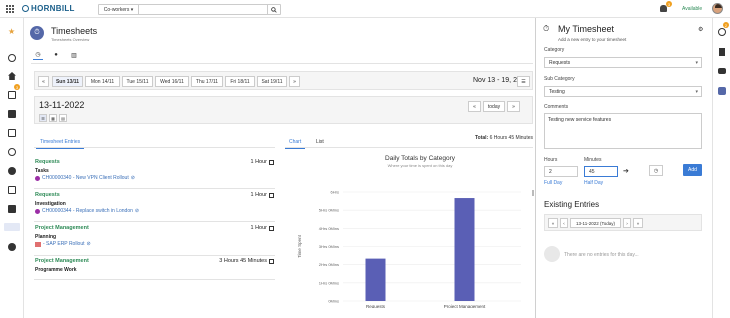 Image resolution: width=730 pixels, height=318 pixels. I want to click on minutes-input: 45, so click(601, 171).